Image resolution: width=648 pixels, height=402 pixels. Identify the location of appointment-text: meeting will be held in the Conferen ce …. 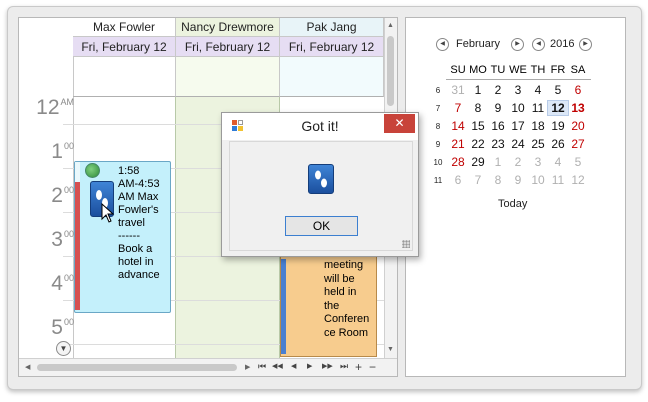
(347, 299).